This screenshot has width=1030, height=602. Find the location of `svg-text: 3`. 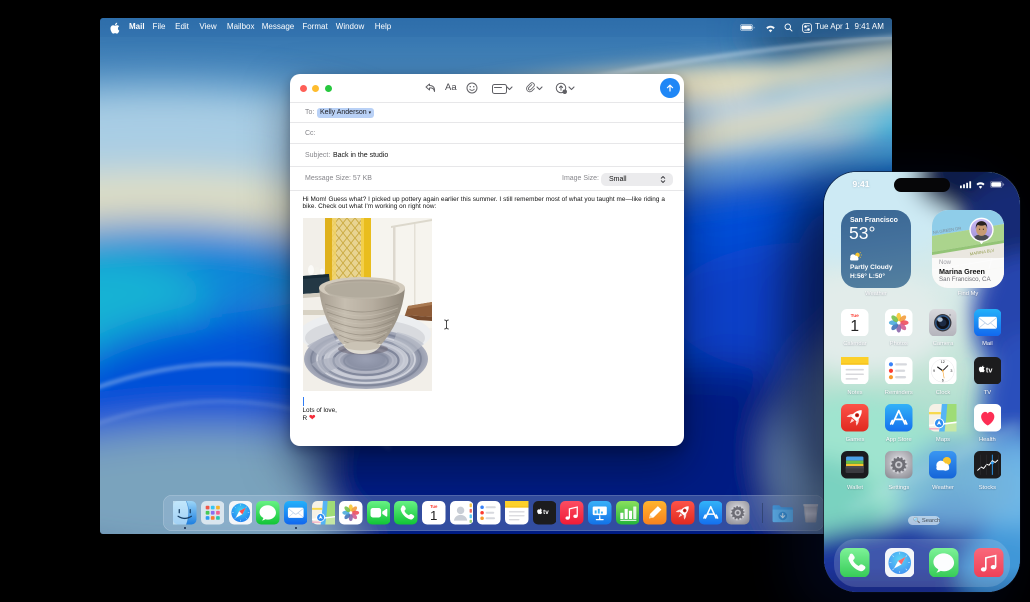

svg-text: 3 is located at coordinates (952, 371).